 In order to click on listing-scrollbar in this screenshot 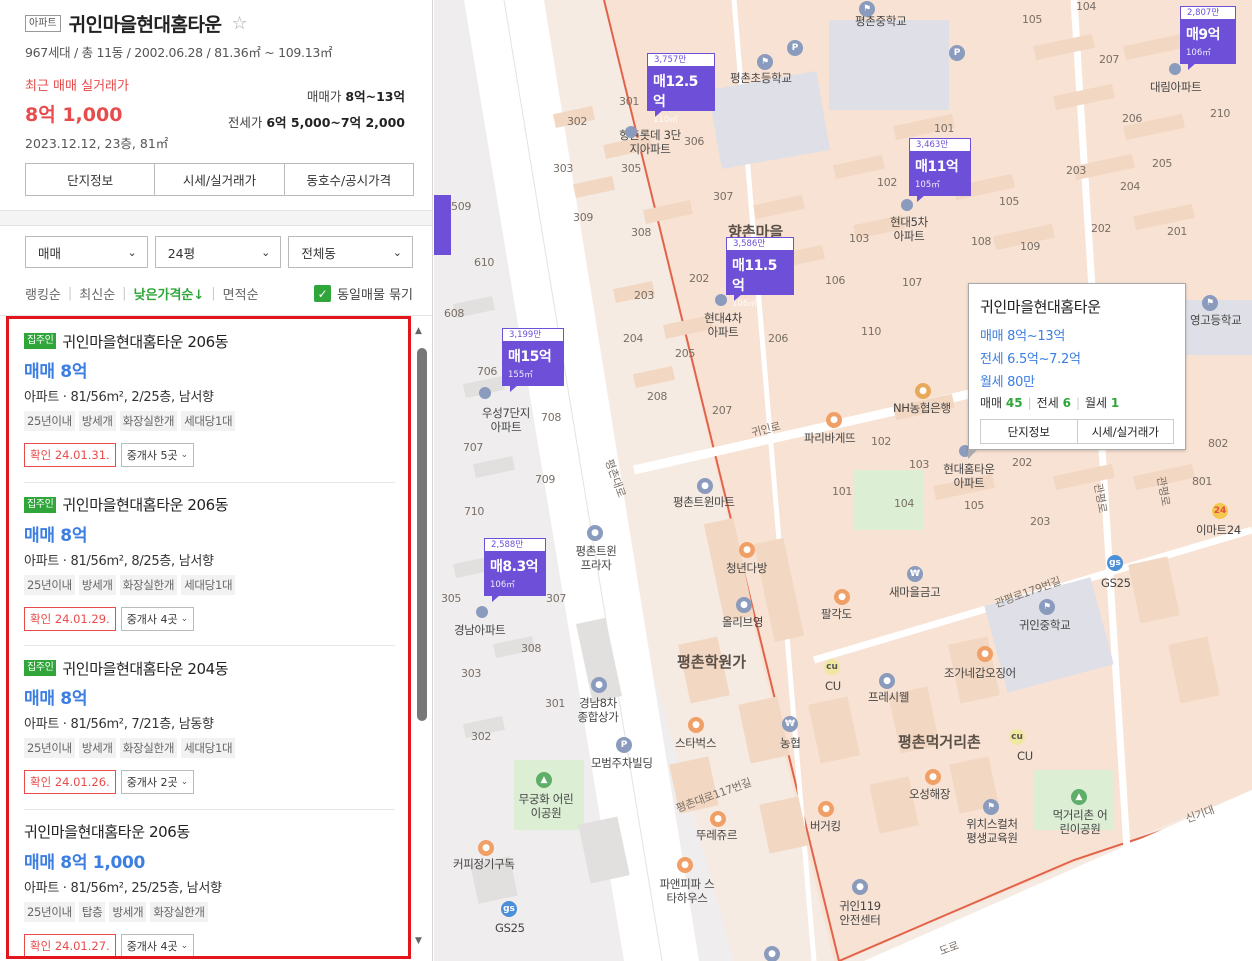, I will do `click(422, 534)`.